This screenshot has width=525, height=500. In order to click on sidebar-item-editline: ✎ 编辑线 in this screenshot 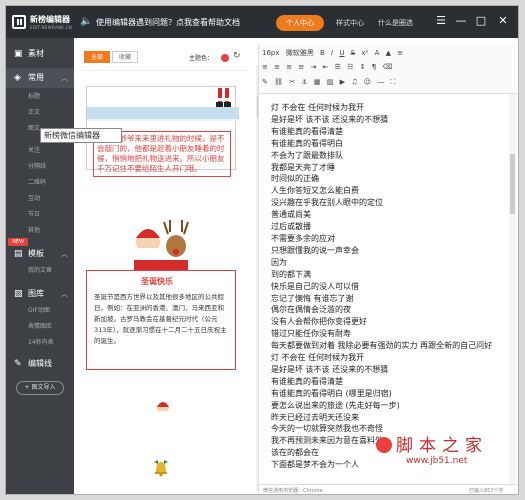, I will do `click(40, 364)`.